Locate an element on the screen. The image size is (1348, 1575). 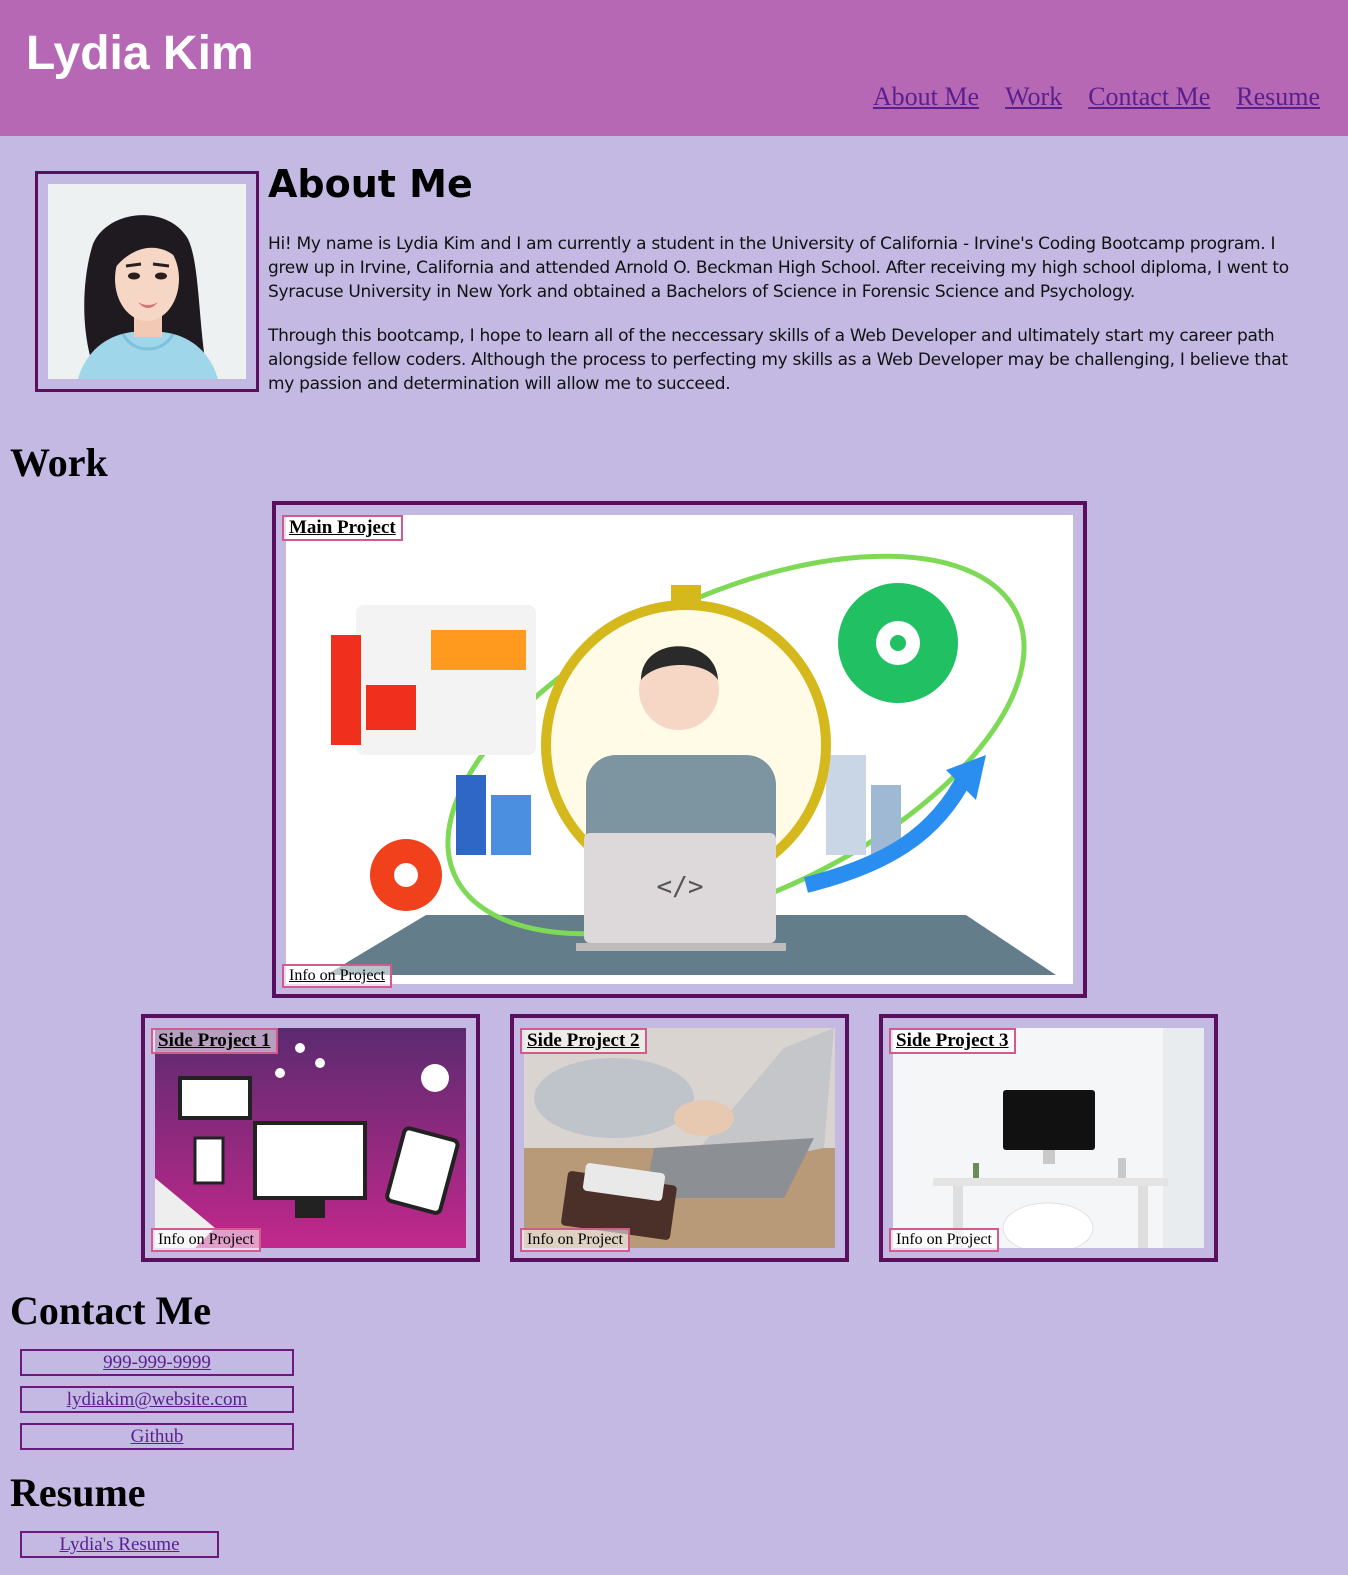
side-project-2-card: Side Project 2 Info on Project is located at coordinates (679, 1138).